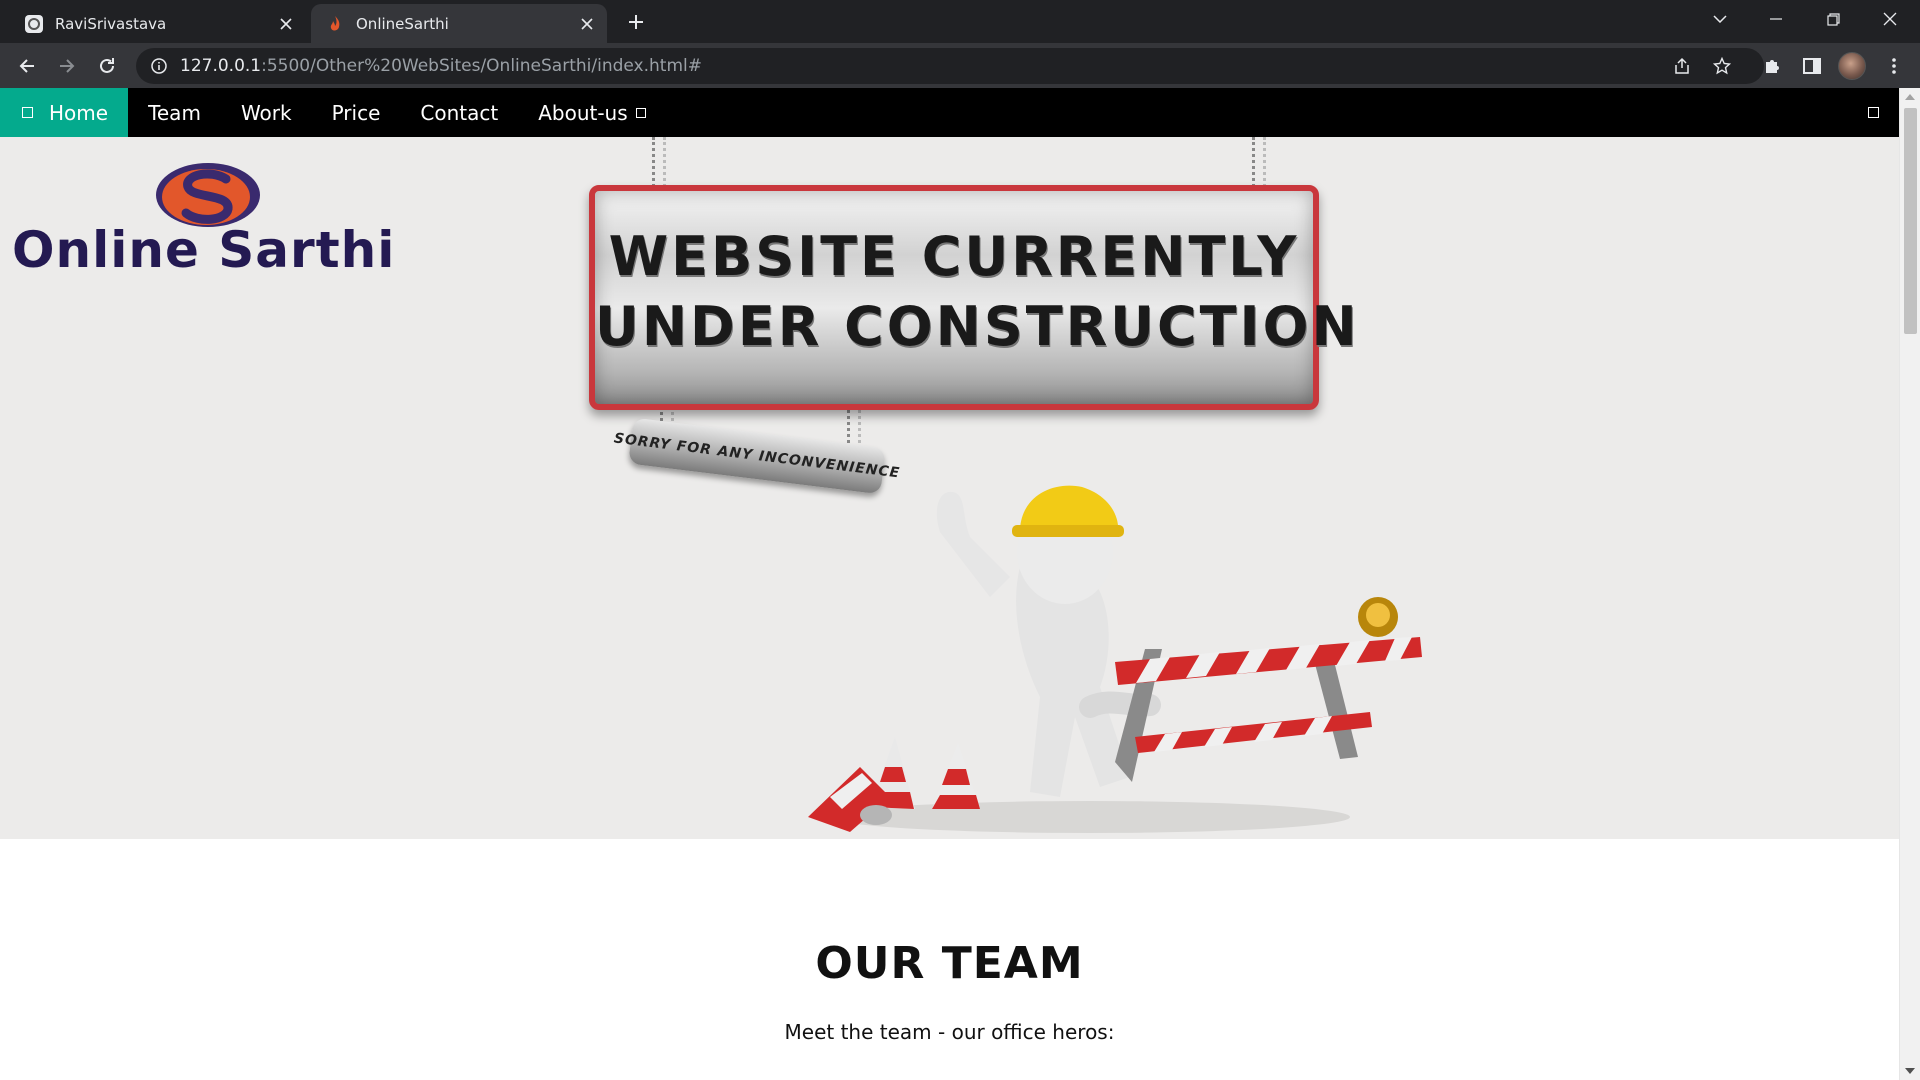 This screenshot has height=1080, width=1920. I want to click on tab-strip: RaviSrivastava OnlineSarthi, so click(960, 21).